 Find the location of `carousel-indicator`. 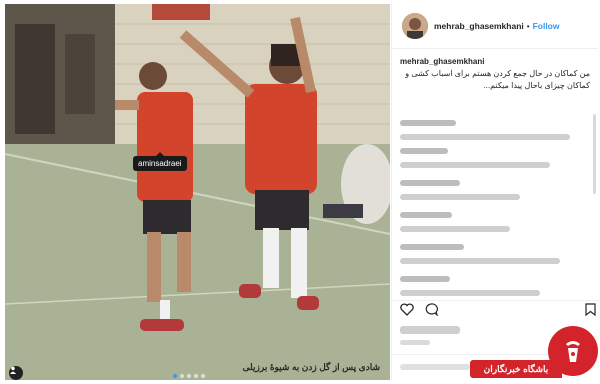

carousel-indicator is located at coordinates (189, 376).